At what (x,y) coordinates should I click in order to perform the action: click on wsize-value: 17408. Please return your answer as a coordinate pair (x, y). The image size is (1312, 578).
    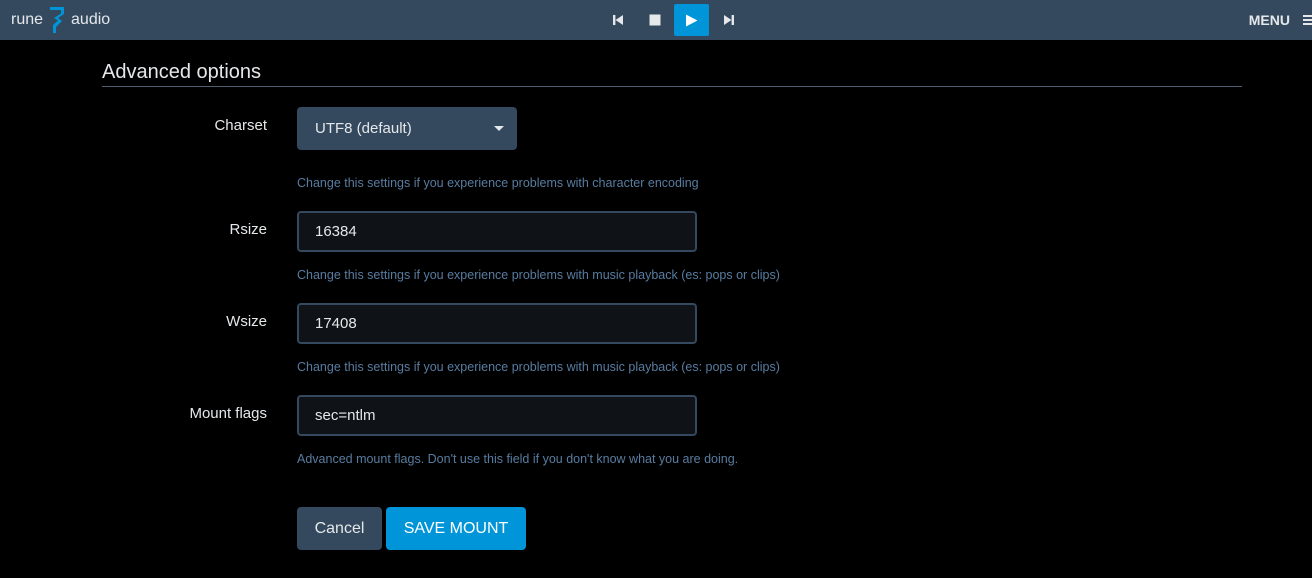
    Looking at the image, I should click on (336, 323).